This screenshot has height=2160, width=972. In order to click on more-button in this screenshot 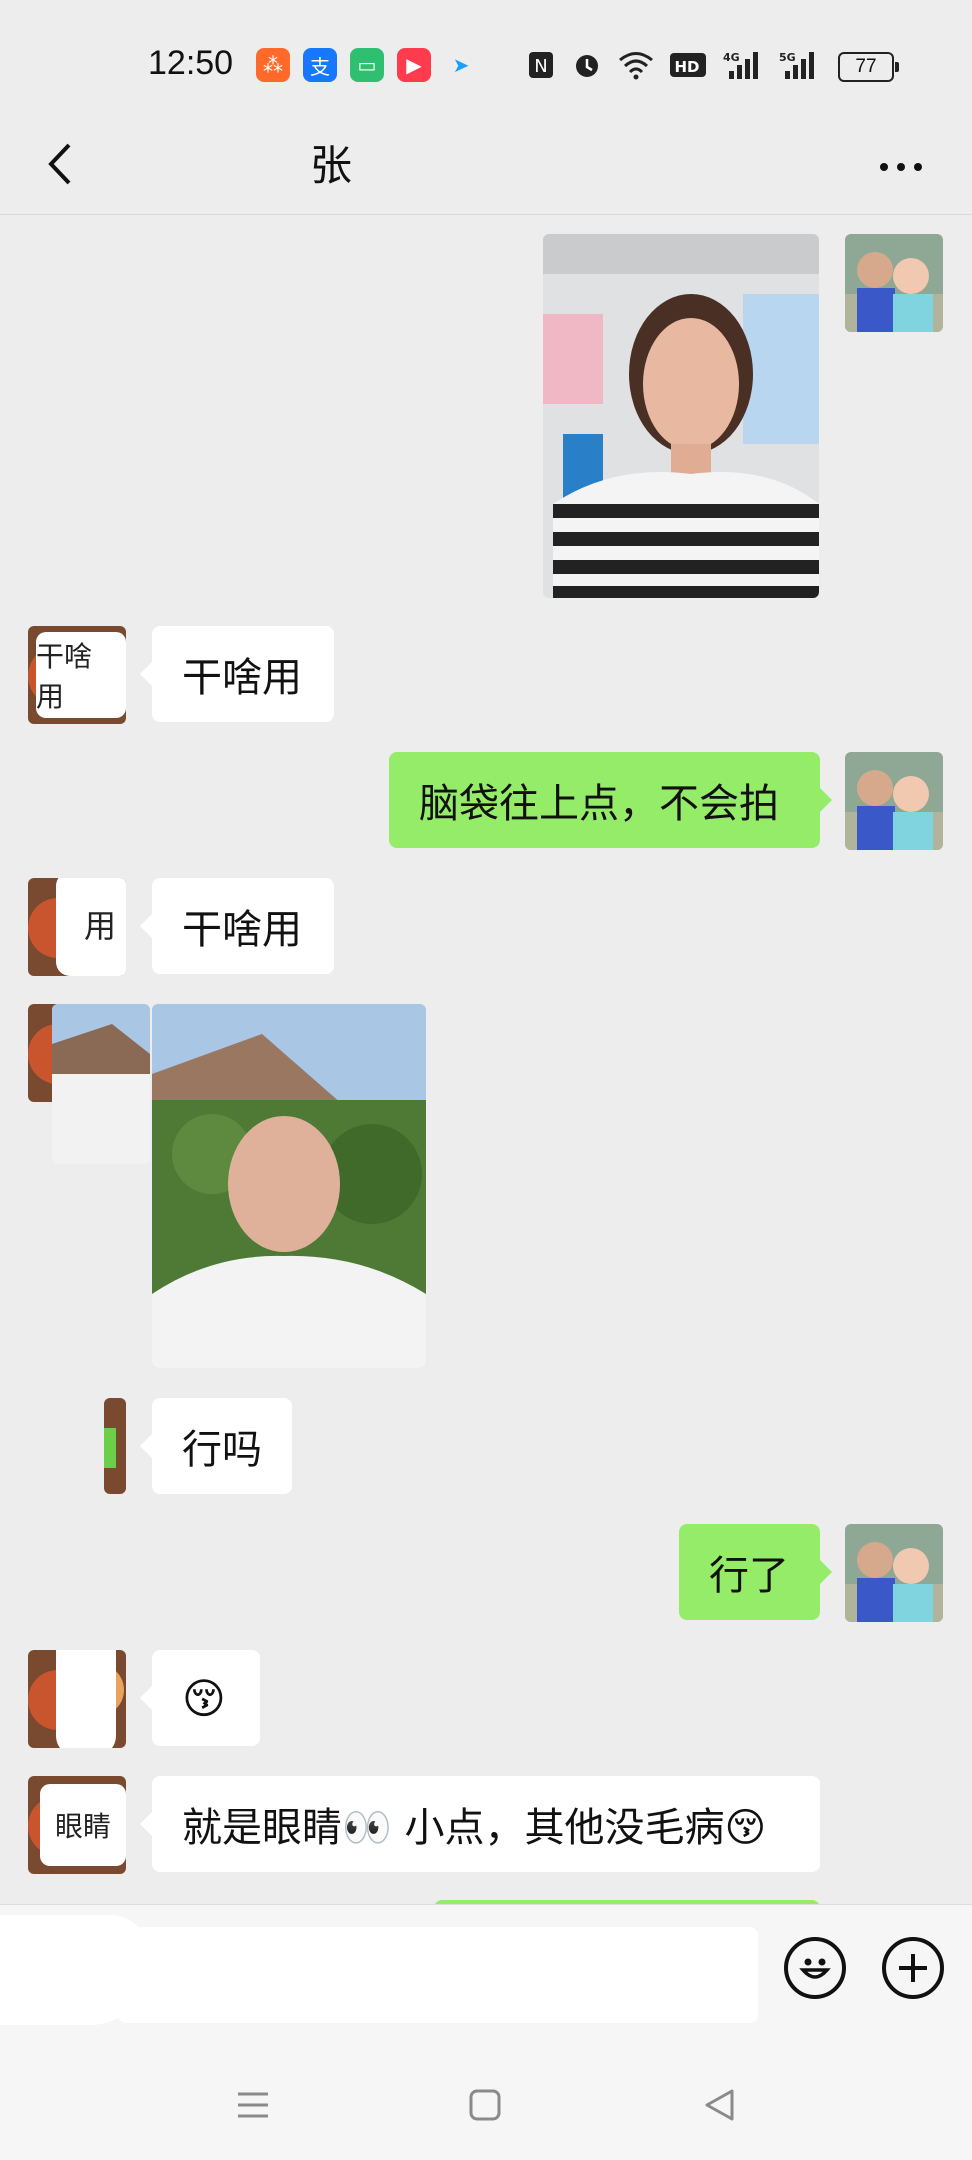, I will do `click(901, 167)`.